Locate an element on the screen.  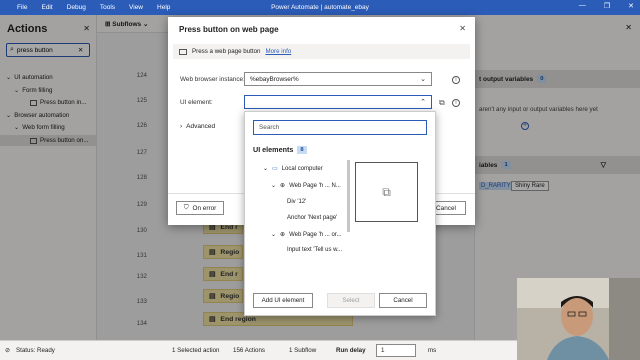
actions-count: 156 Actions is located at coordinates (249, 350).